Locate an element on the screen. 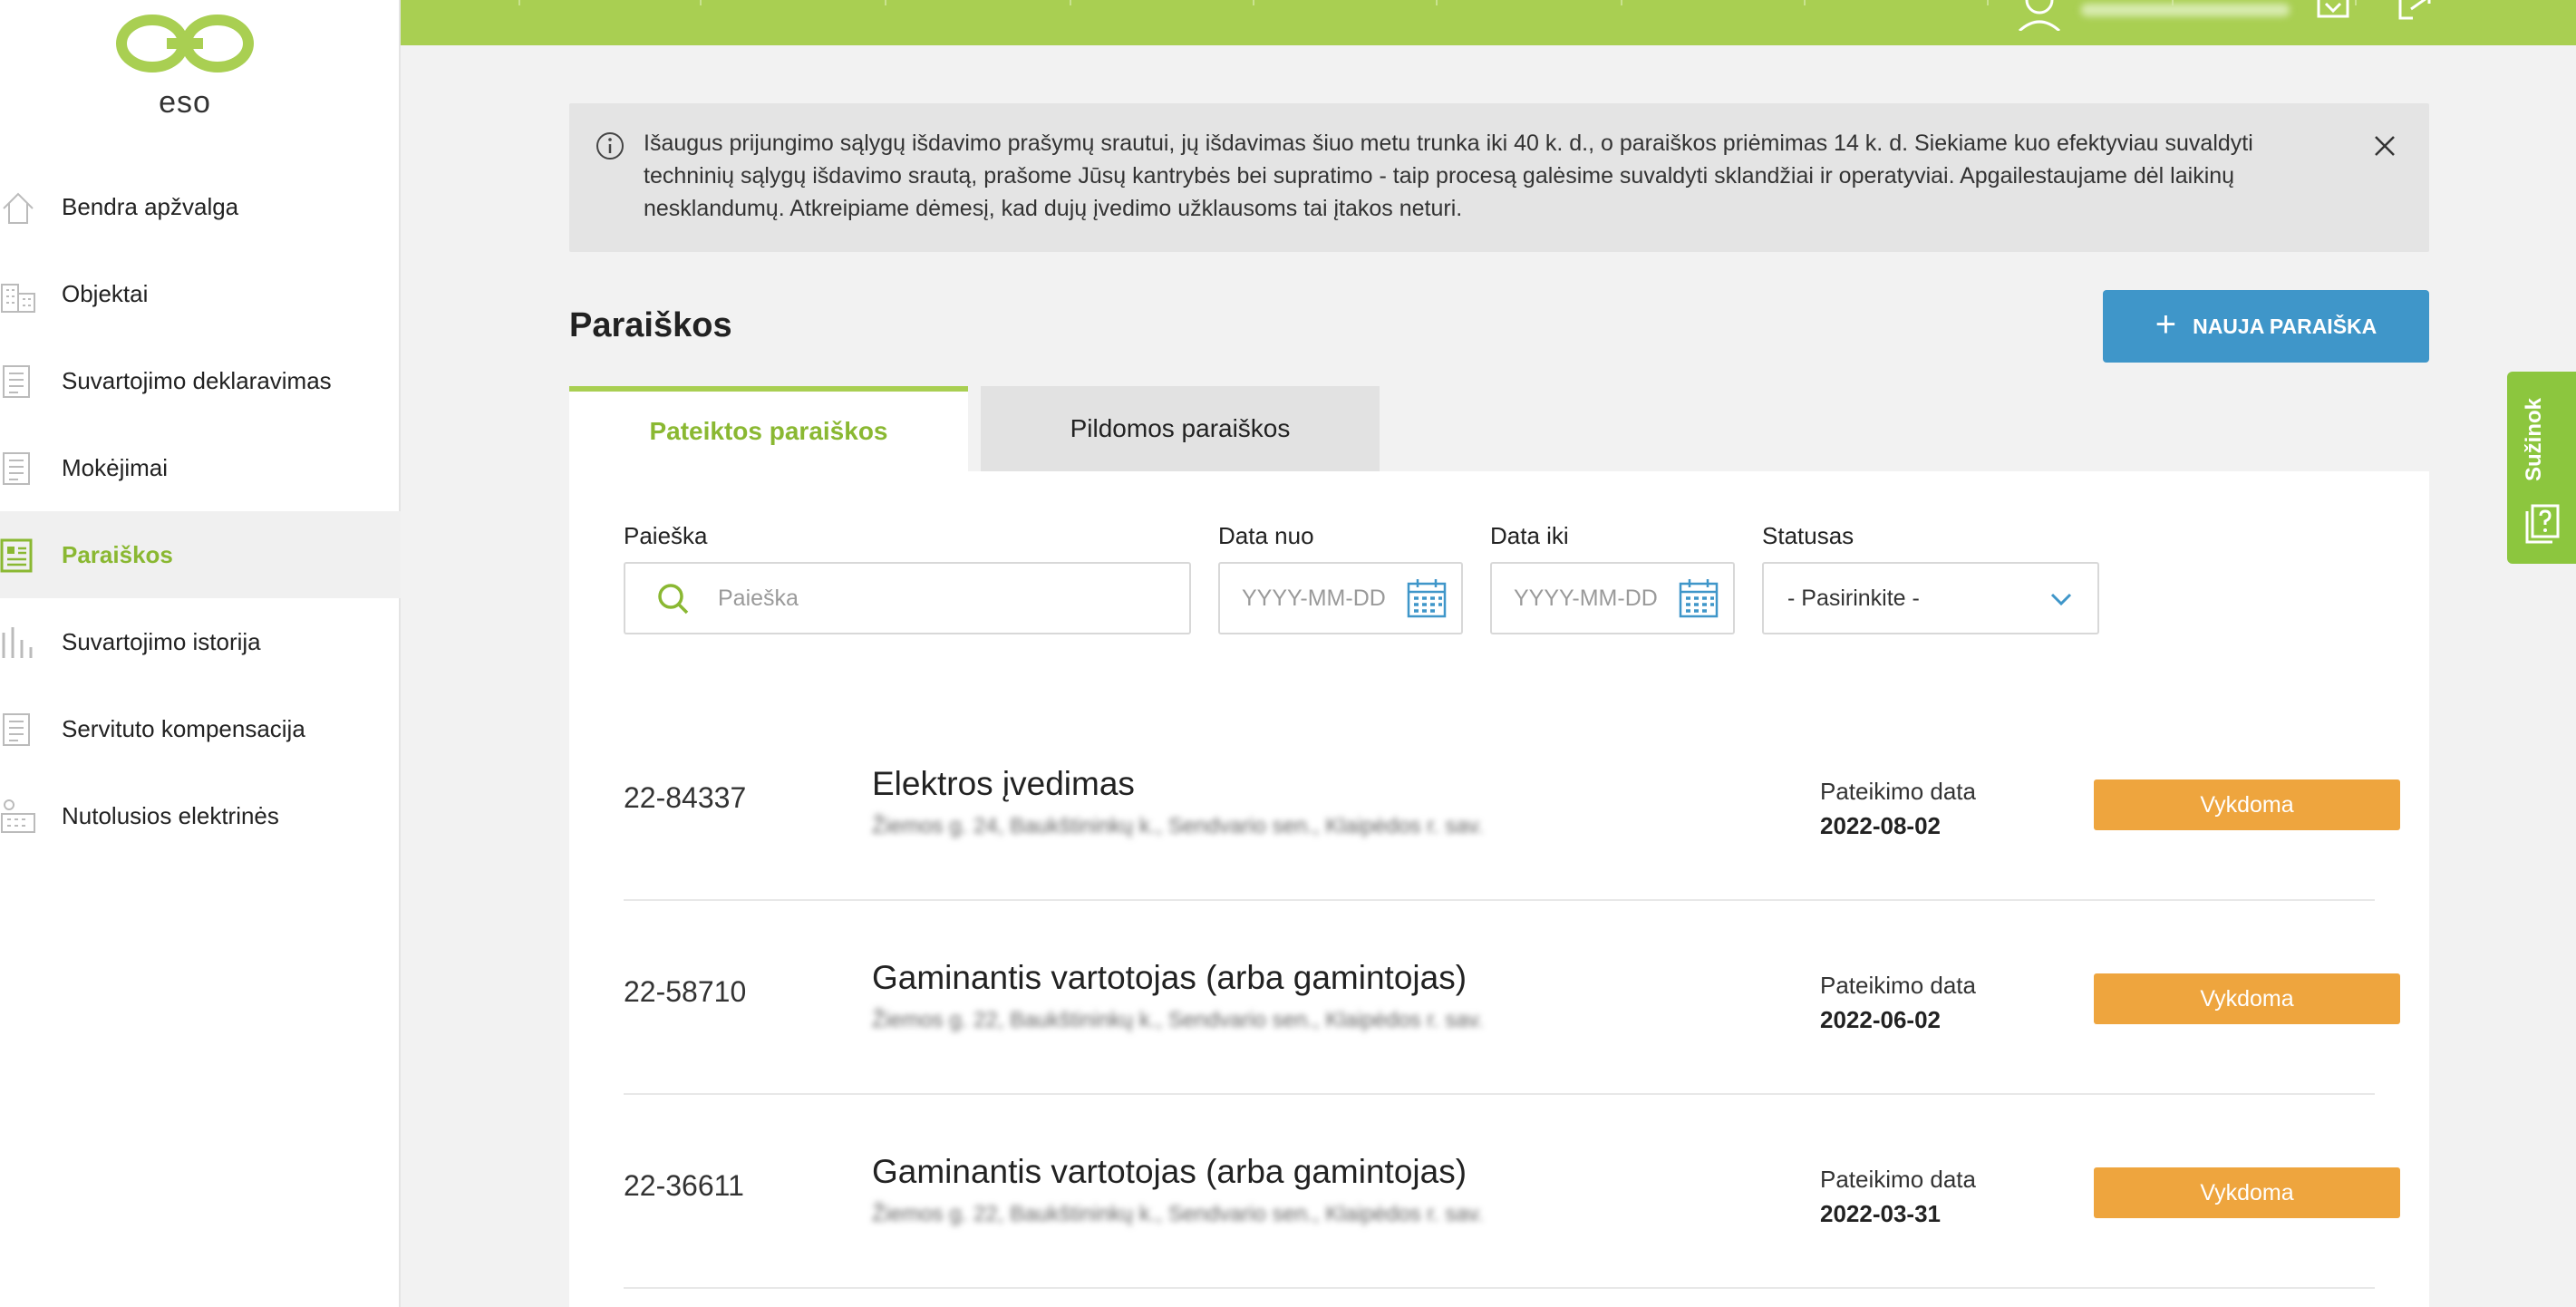  date-to-field is located at coordinates (1612, 598).